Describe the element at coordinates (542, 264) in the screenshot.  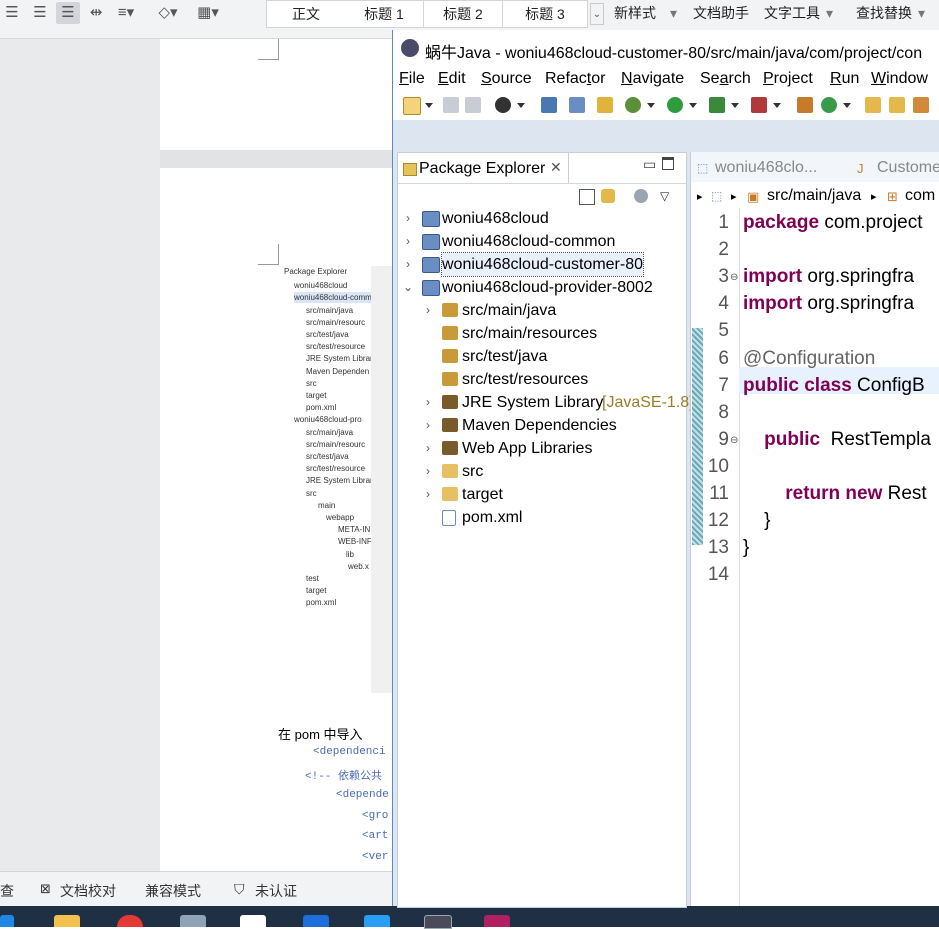
I see `tree-item: › woniu468cloud-customer-80` at that location.